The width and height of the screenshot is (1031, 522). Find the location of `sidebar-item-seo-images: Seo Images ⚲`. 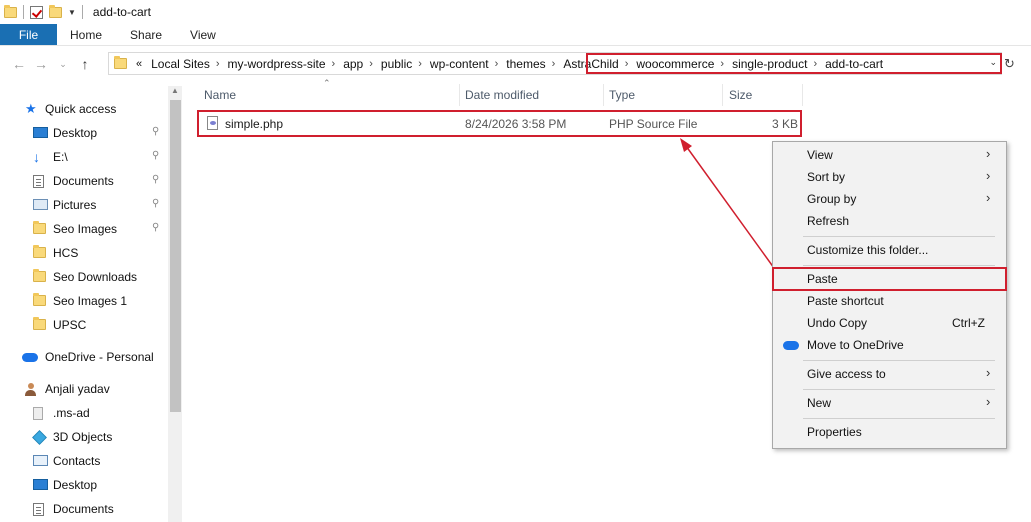

sidebar-item-seo-images: Seo Images ⚲ is located at coordinates (84, 229).